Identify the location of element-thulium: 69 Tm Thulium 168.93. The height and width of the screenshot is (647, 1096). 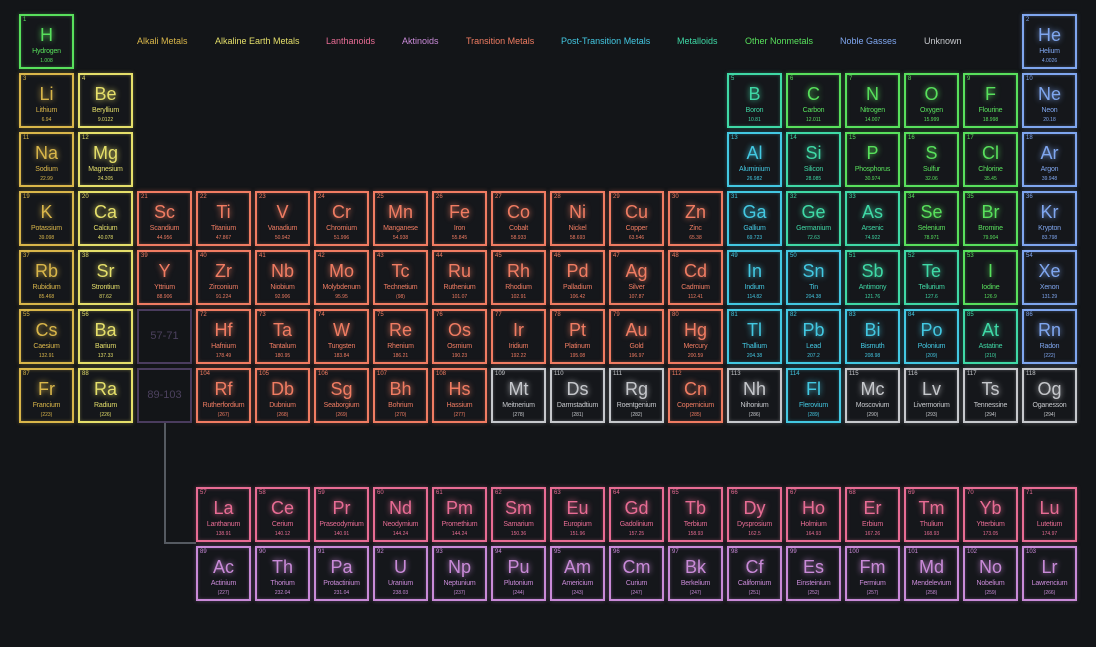
(931, 514).